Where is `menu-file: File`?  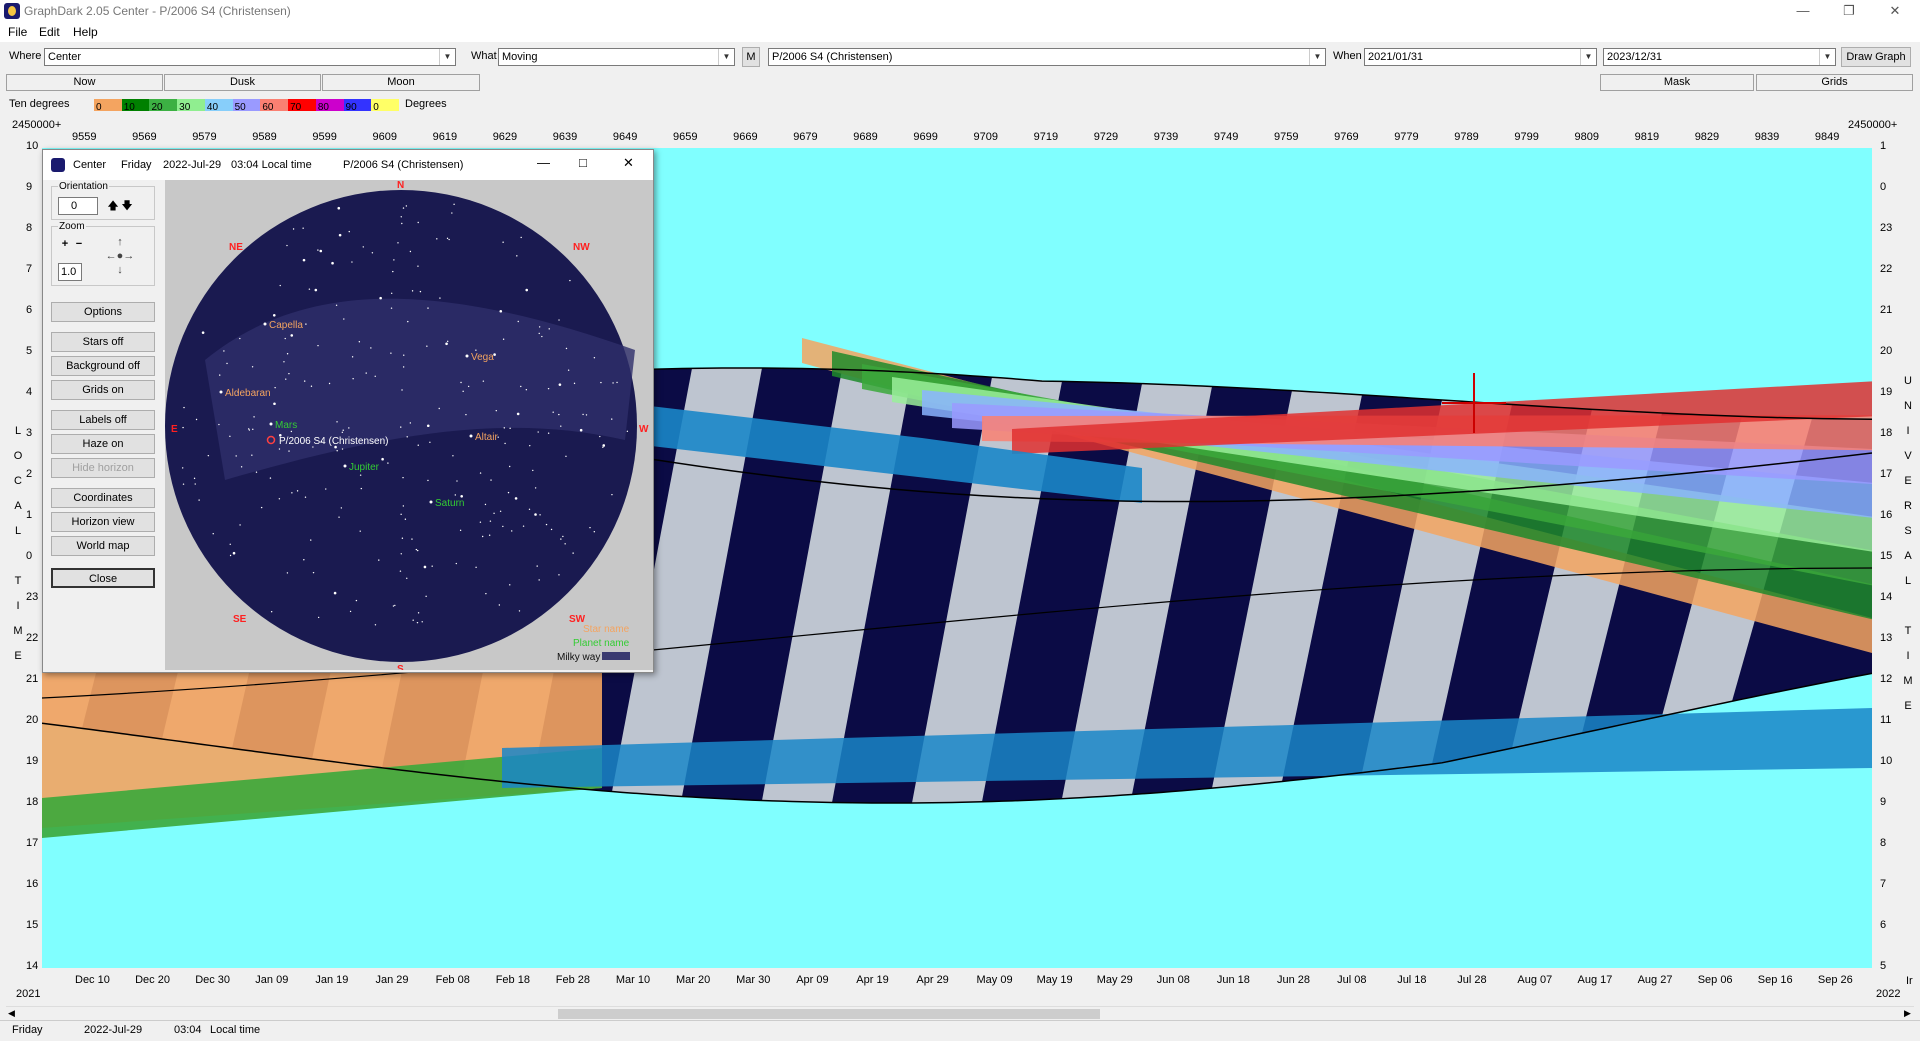 menu-file: File is located at coordinates (17, 32).